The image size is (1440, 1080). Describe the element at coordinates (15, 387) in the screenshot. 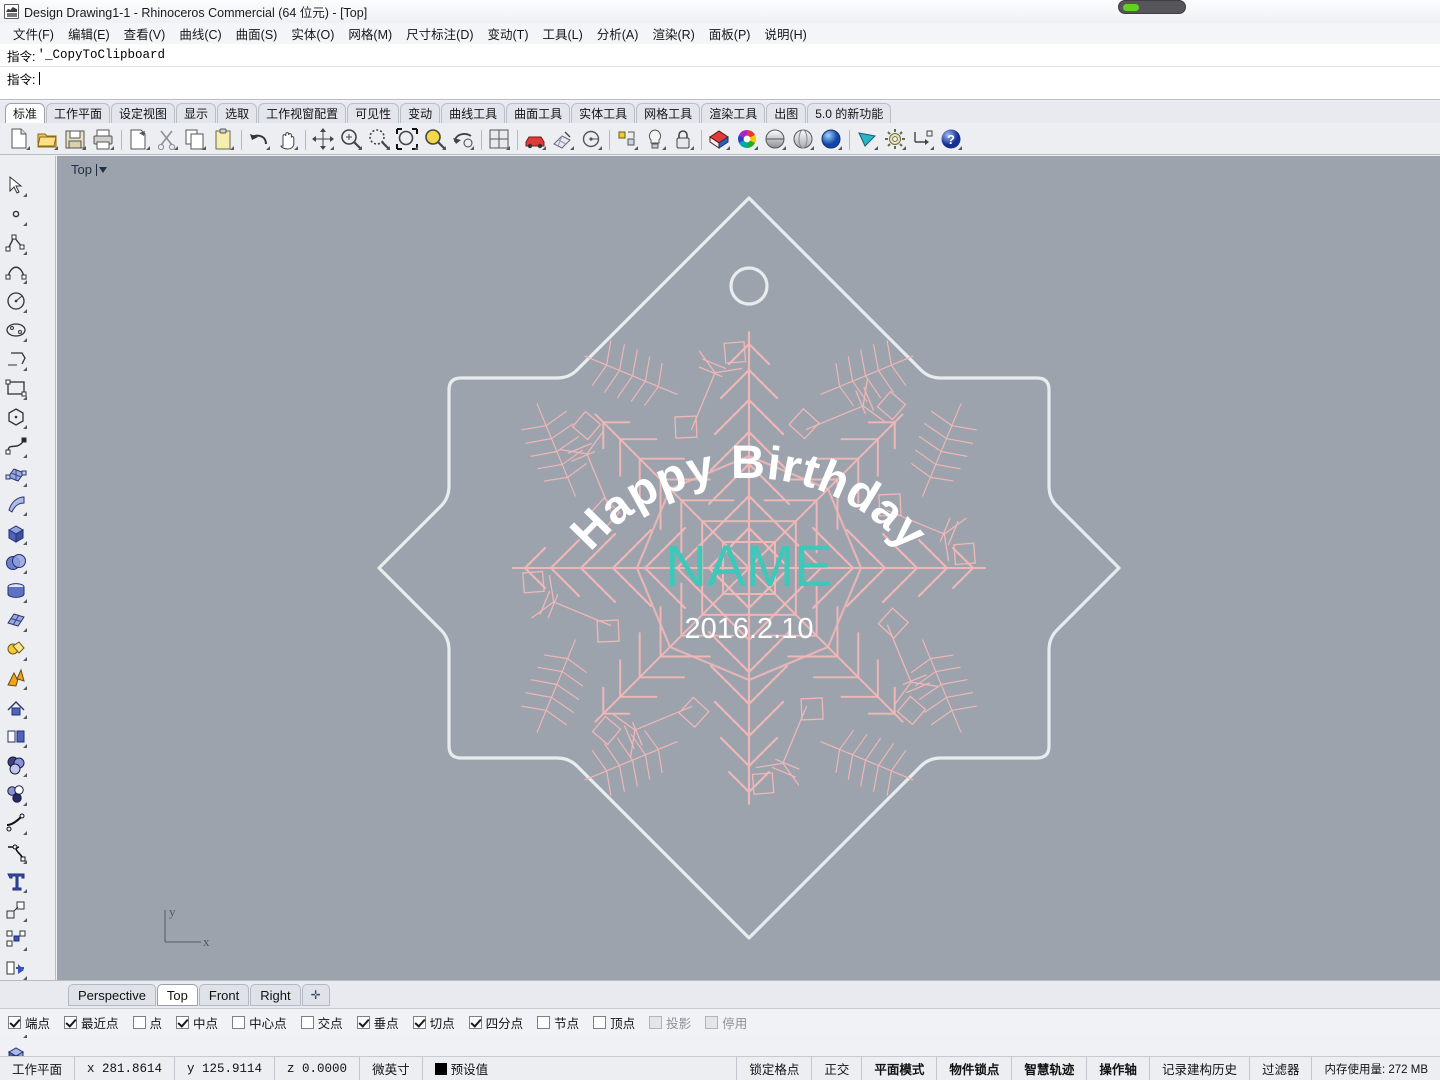

I see `rectangle-icon` at that location.